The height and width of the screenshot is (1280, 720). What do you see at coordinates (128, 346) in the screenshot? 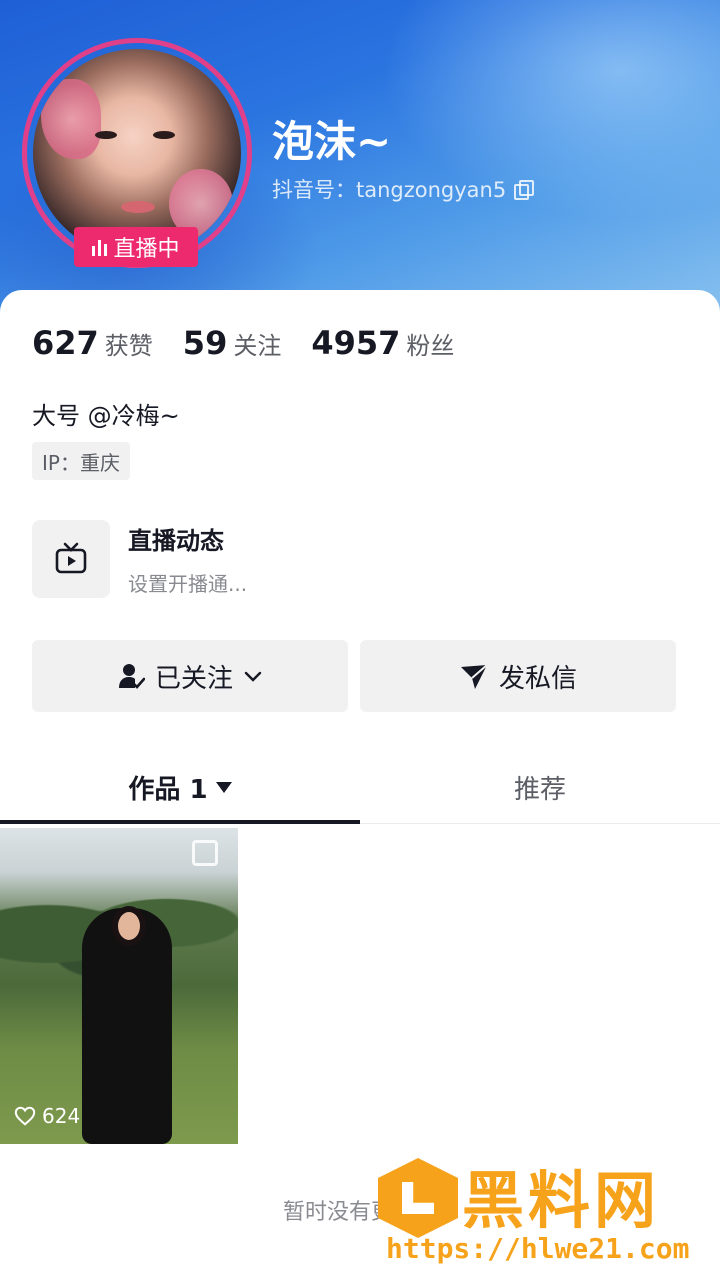
I see `stat-label: 获赞` at bounding box center [128, 346].